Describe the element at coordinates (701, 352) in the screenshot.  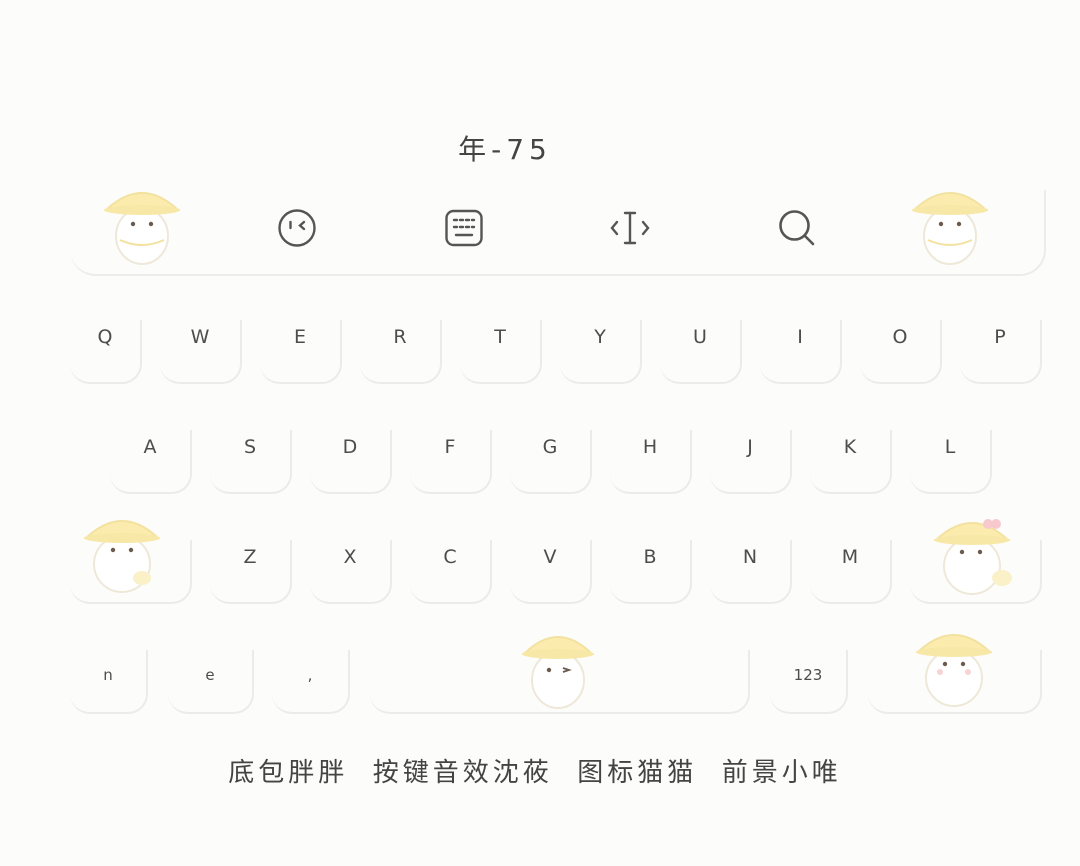
I see `key-u: U` at that location.